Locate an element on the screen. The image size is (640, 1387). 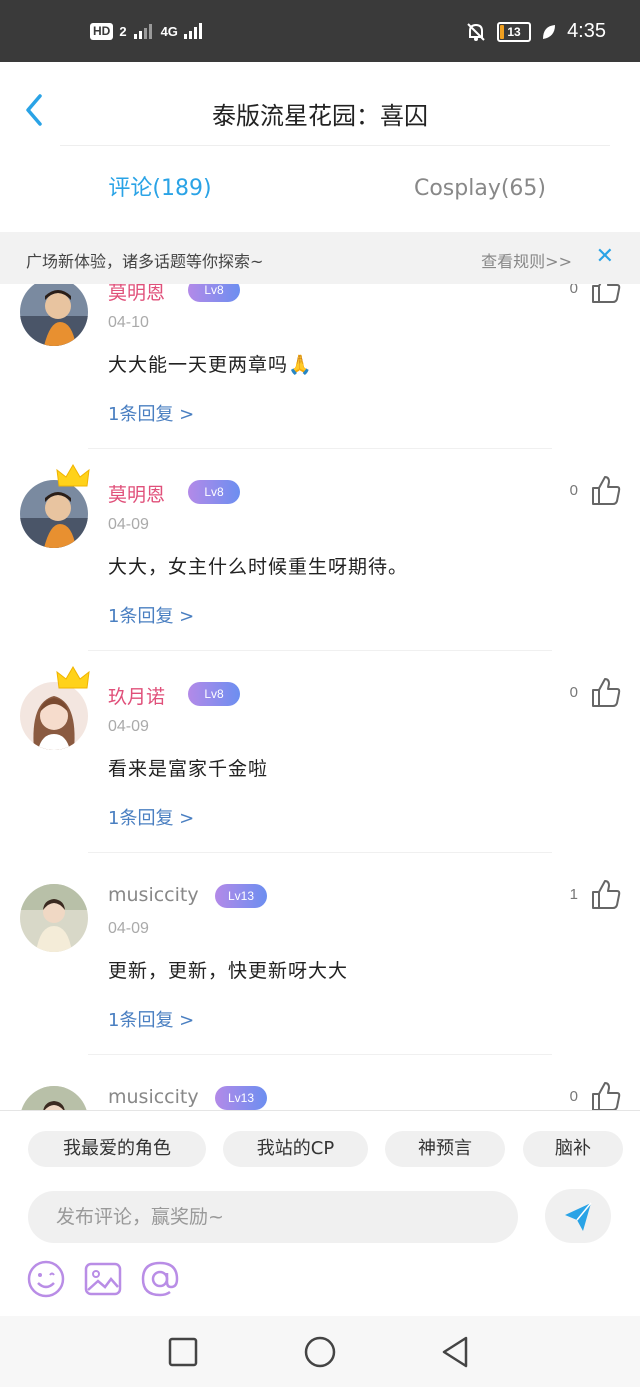
header: 泰版流星花园：喜囚 is located at coordinates (320, 104).